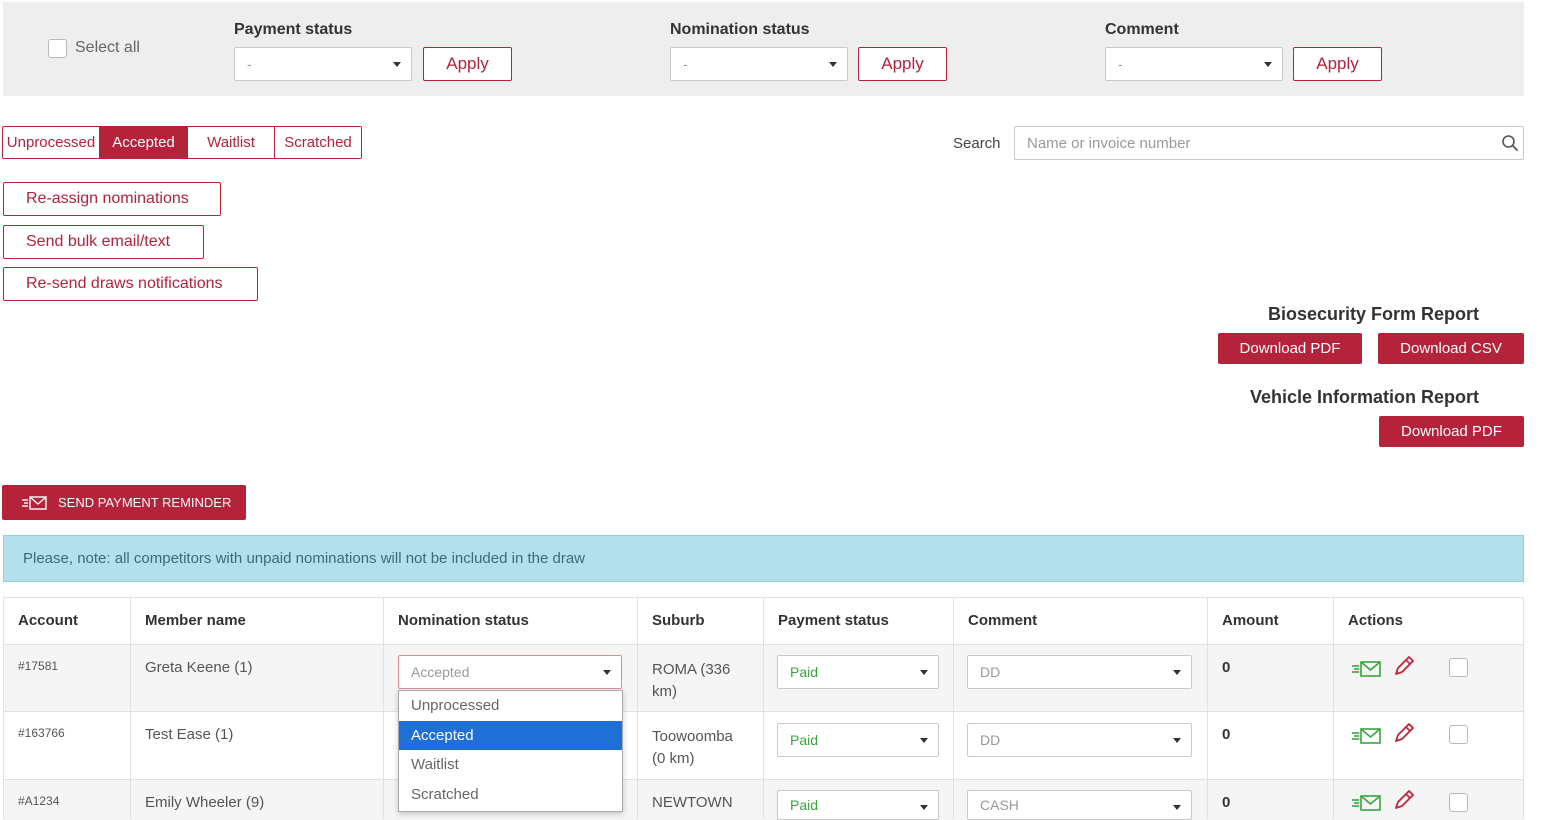  What do you see at coordinates (510, 765) in the screenshot?
I see `dropdown-option-waitlist: Waitlist` at bounding box center [510, 765].